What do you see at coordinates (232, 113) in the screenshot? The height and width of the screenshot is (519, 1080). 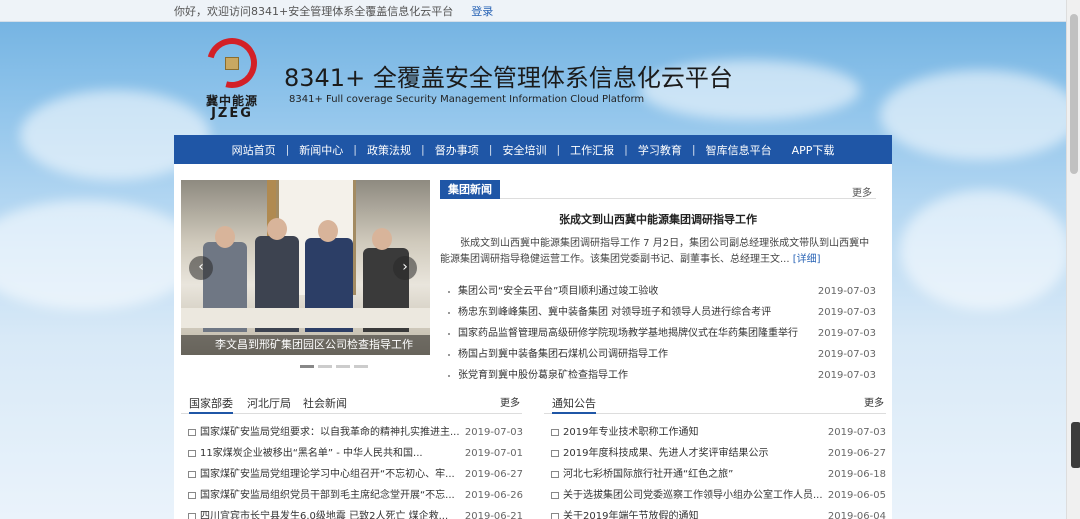 I see `logo-en-text: JZEG` at bounding box center [232, 113].